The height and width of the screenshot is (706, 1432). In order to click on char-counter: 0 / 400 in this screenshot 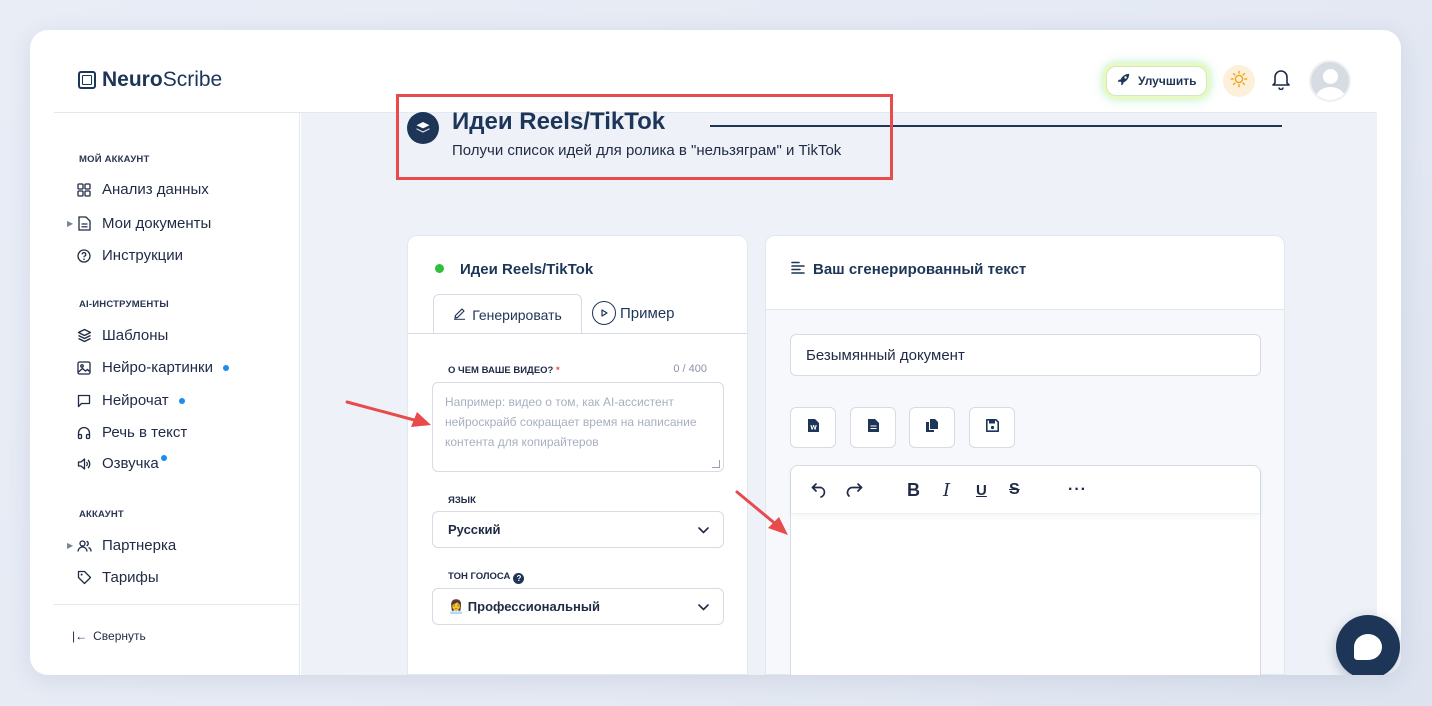, I will do `click(690, 369)`.